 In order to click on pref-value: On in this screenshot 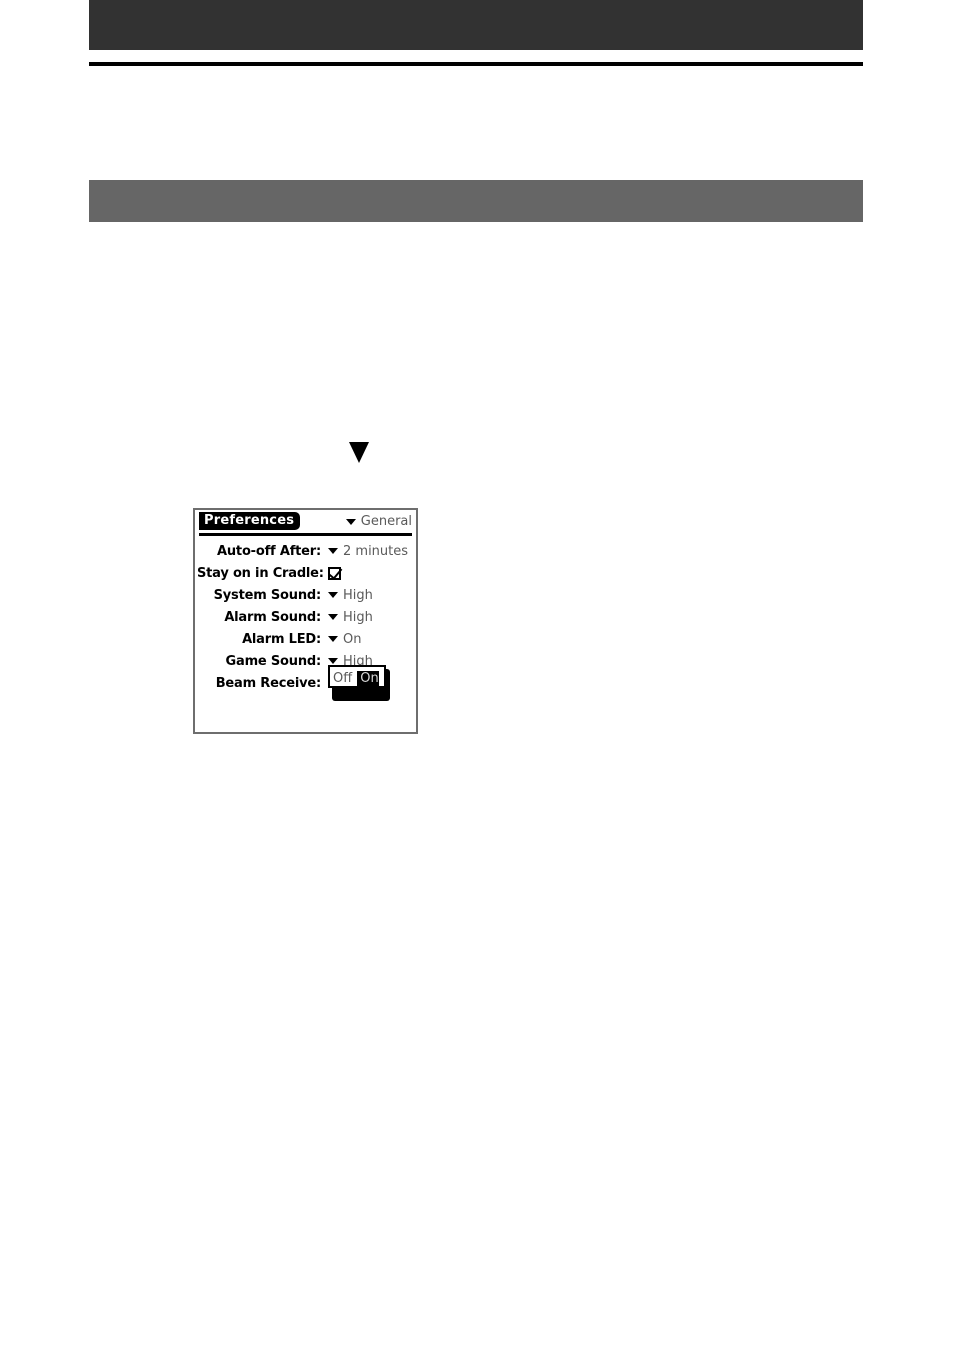, I will do `click(352, 639)`.